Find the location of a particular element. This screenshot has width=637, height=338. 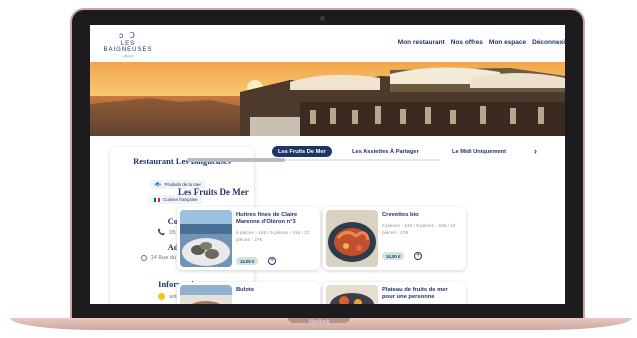

logo-mark: ↄ Ↄ is located at coordinates (128, 35).